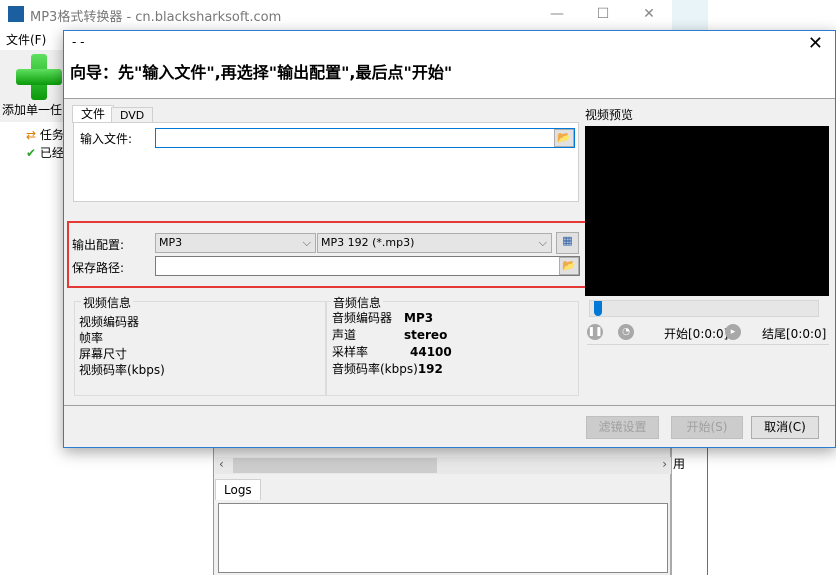 This screenshot has height=575, width=836. What do you see at coordinates (603, 14) in the screenshot?
I see `maximize-button: ☐` at bounding box center [603, 14].